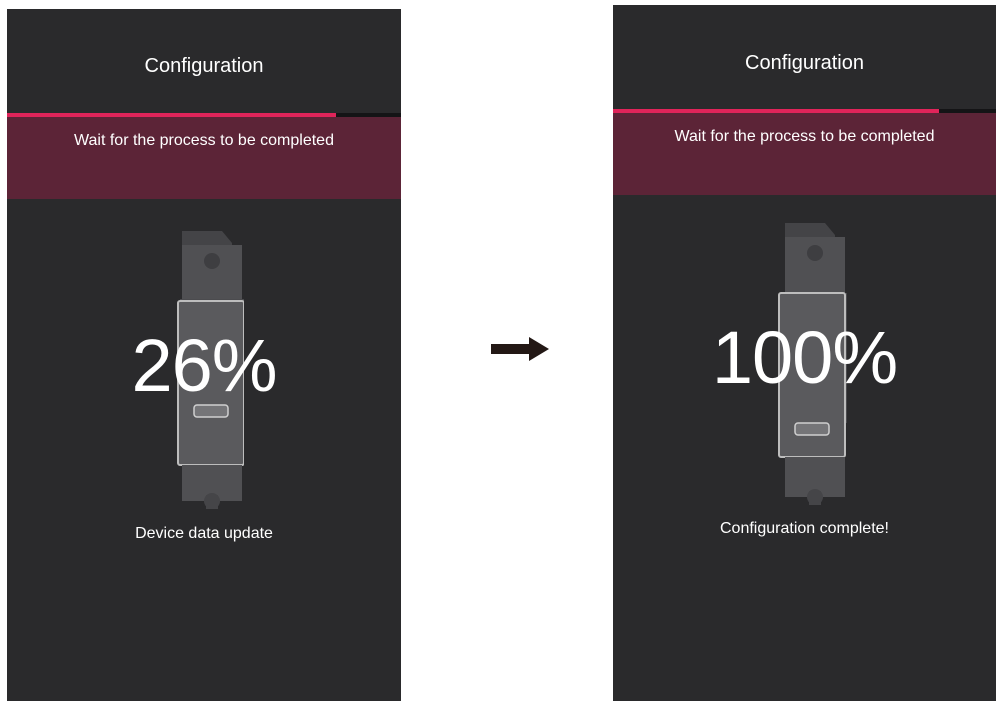 This screenshot has height=701, width=996. I want to click on status-text: Configuration complete!, so click(804, 528).